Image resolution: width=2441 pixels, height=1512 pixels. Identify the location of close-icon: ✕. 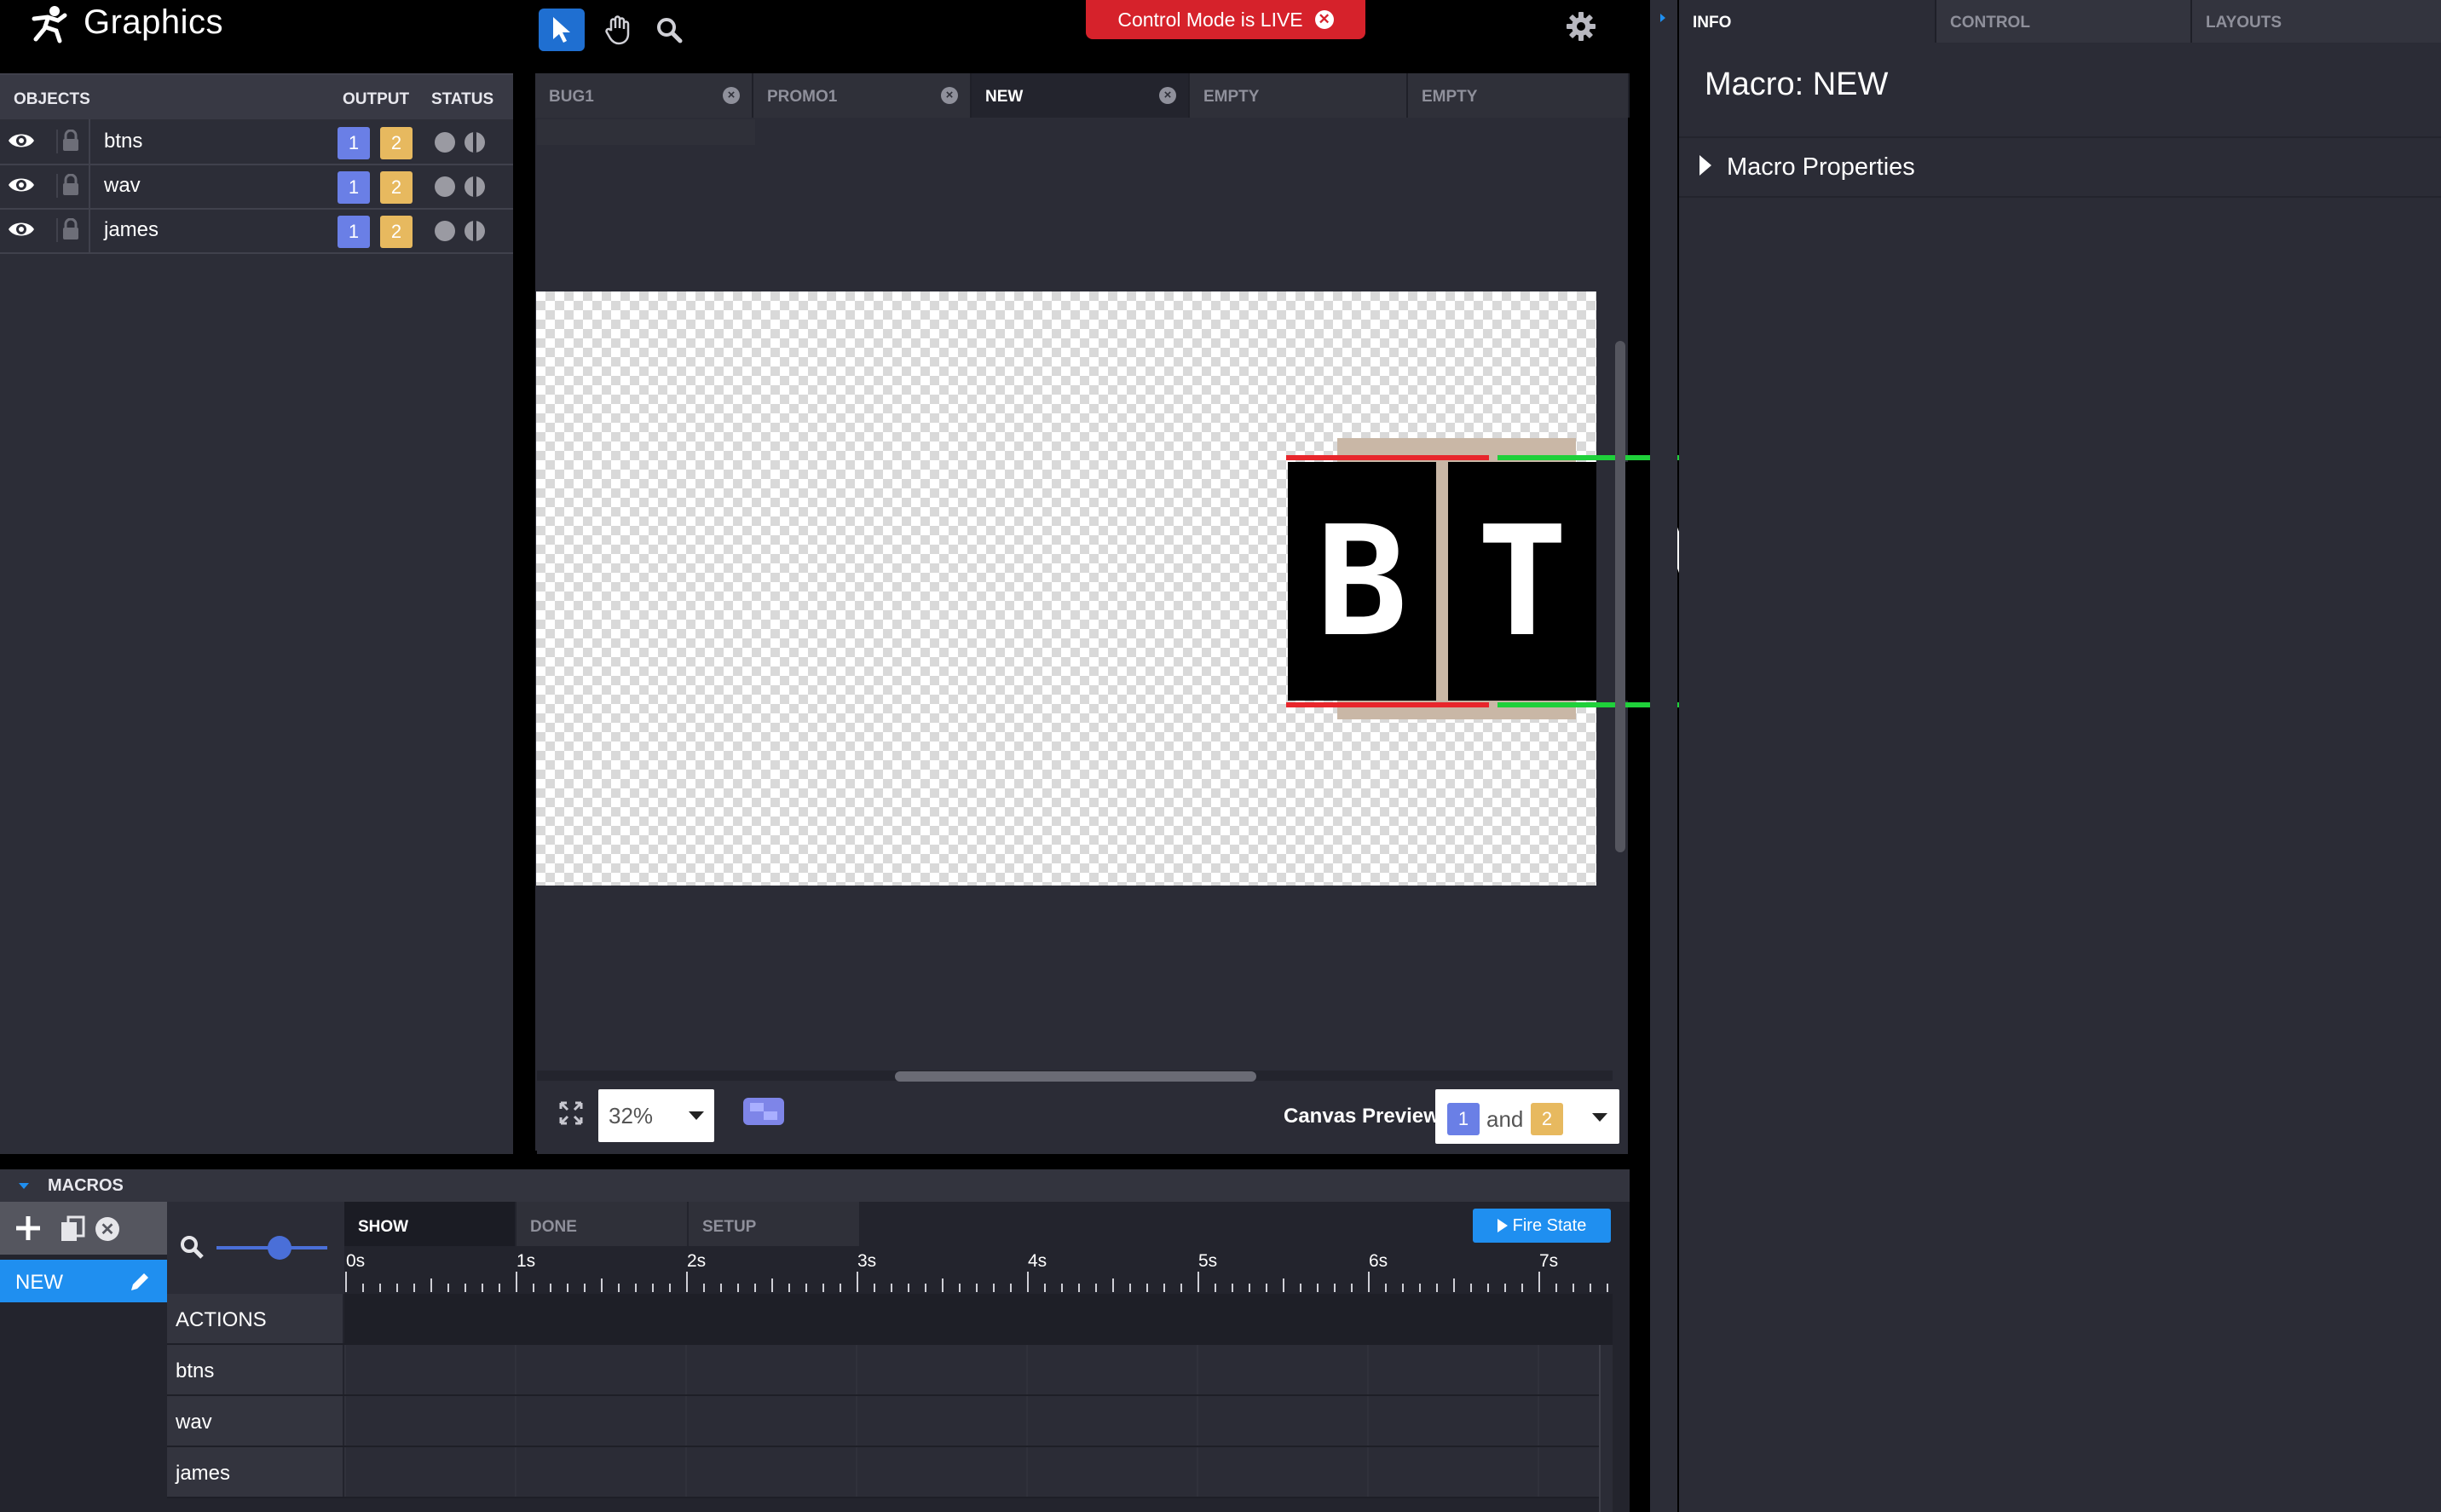
(1324, 19).